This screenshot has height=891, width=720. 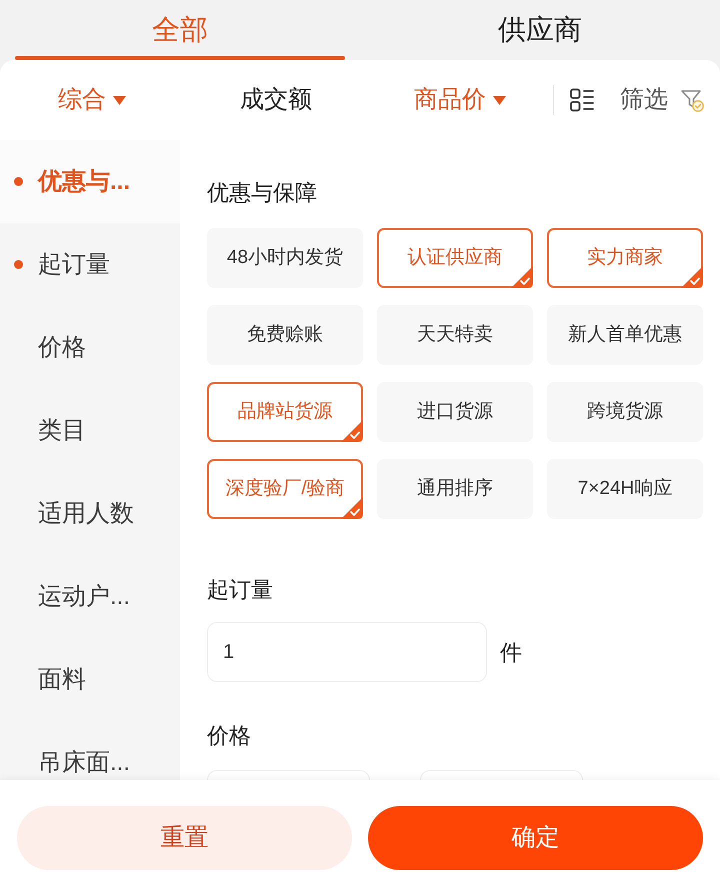 I want to click on sidebar-item: 类目, so click(x=90, y=430).